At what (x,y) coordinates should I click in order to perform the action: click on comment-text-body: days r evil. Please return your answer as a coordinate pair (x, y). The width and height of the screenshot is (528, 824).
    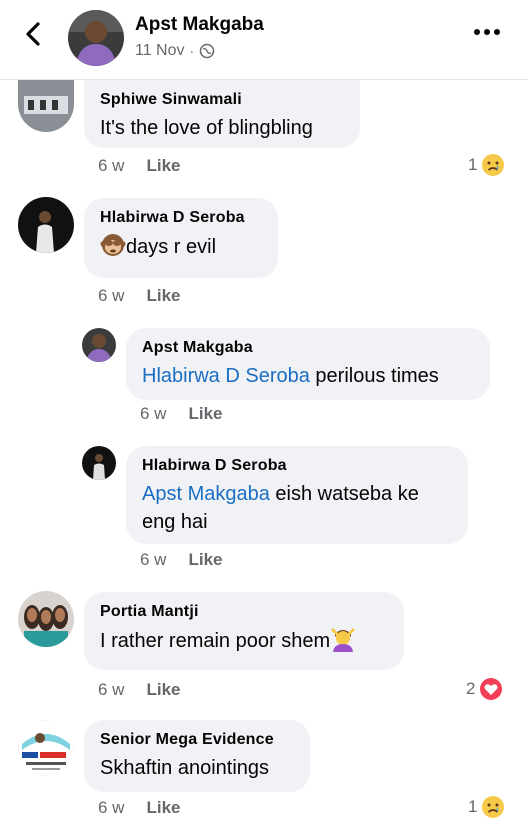
    Looking at the image, I should click on (171, 247).